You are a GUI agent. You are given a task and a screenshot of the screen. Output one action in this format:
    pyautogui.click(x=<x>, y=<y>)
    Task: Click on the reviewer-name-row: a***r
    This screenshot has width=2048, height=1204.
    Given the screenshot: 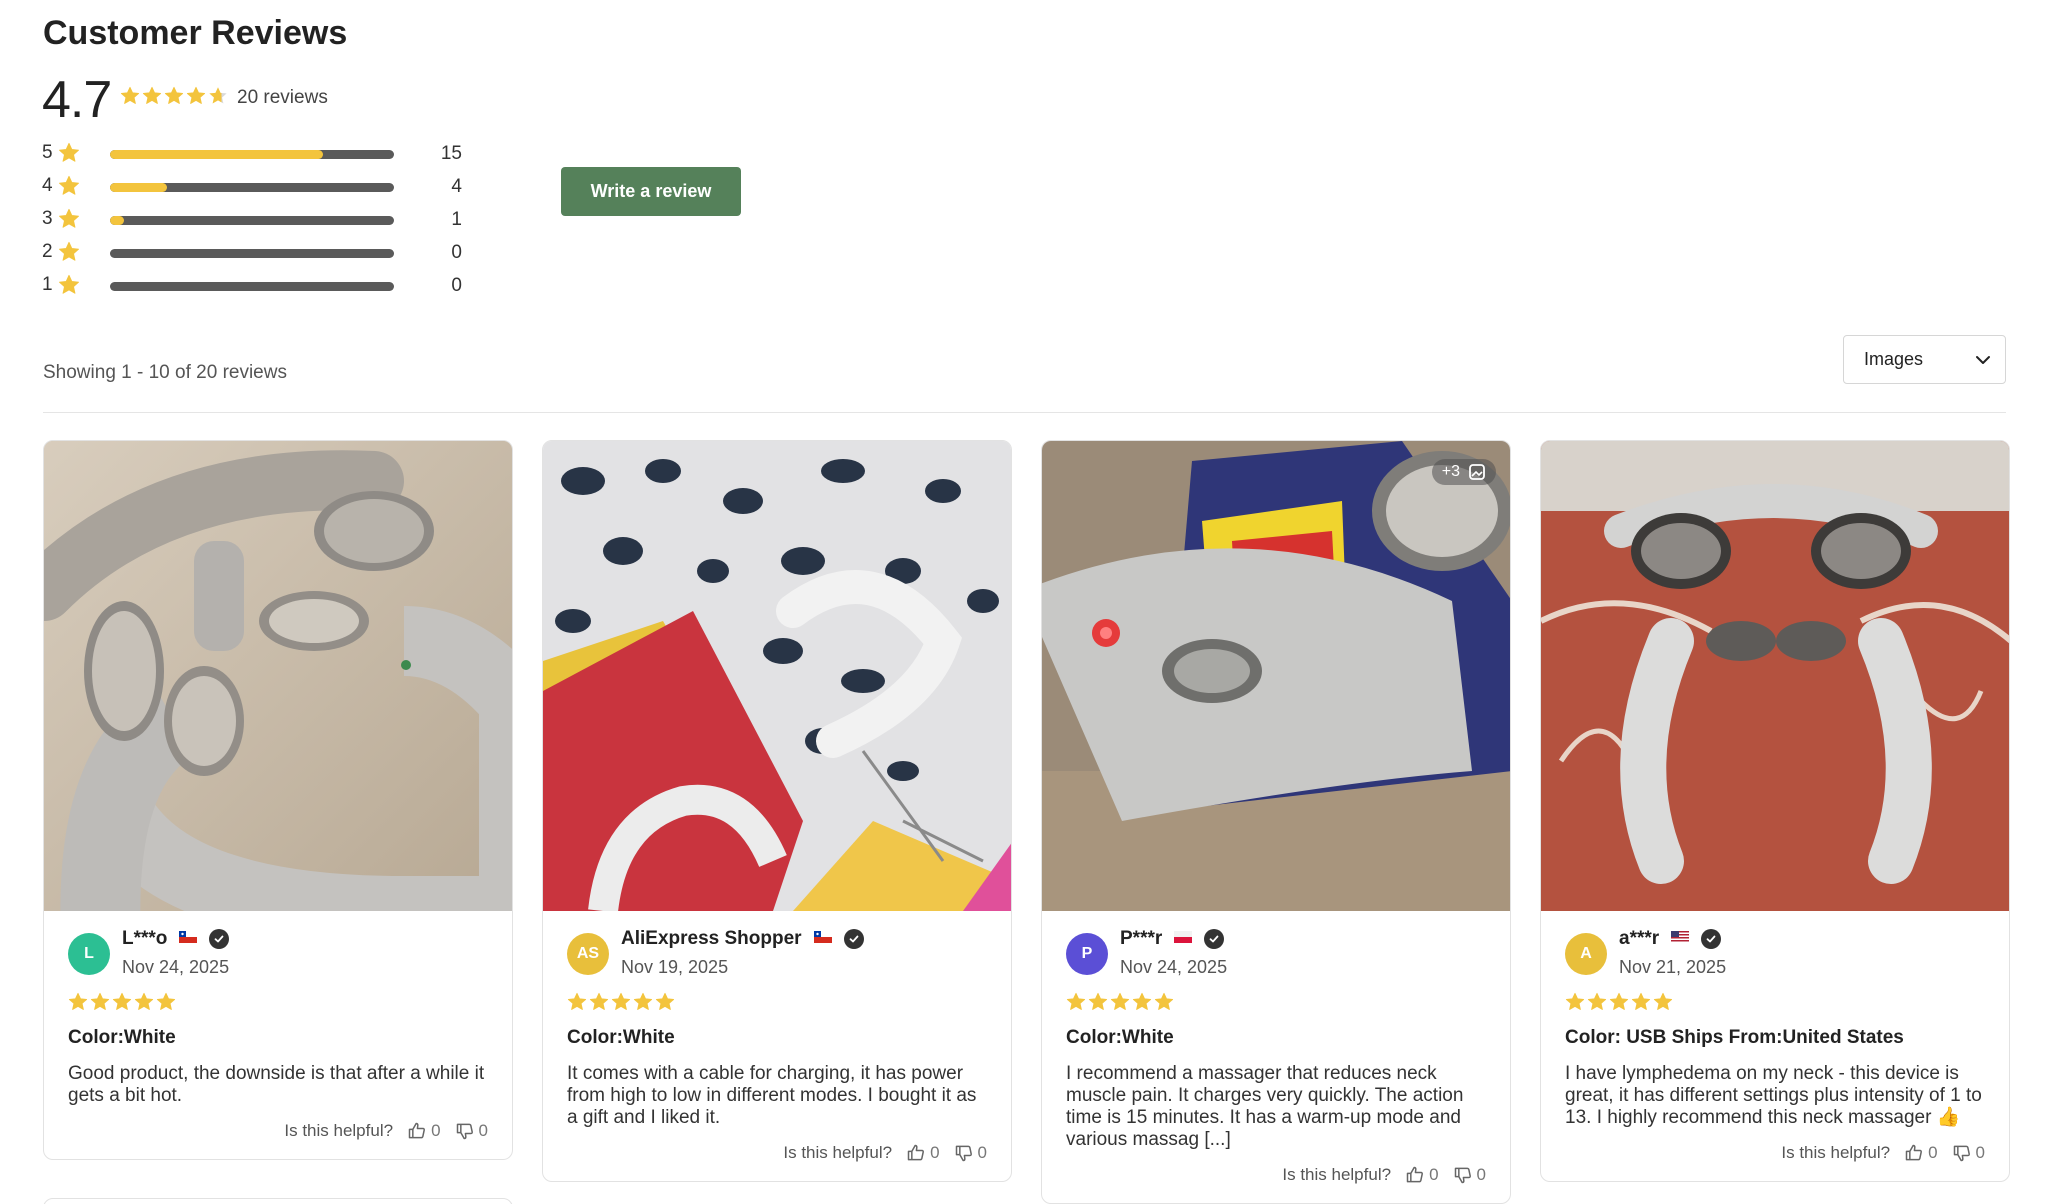 What is the action you would take?
    pyautogui.click(x=1672, y=939)
    